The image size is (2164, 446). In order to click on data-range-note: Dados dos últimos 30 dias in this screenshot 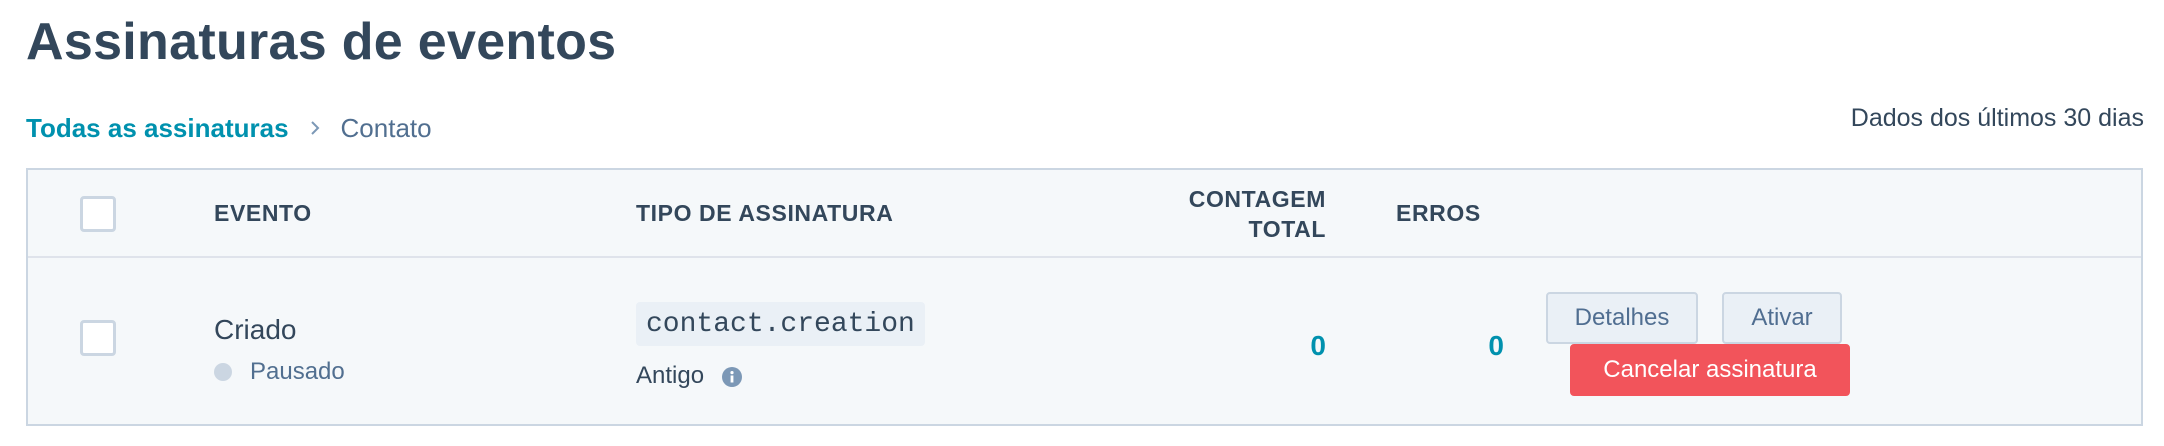, I will do `click(1997, 118)`.